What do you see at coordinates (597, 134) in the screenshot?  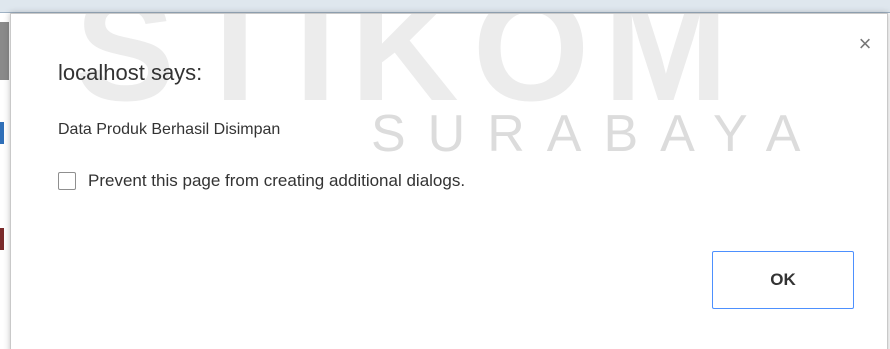 I see `watermark-small-text: SURABAYA` at bounding box center [597, 134].